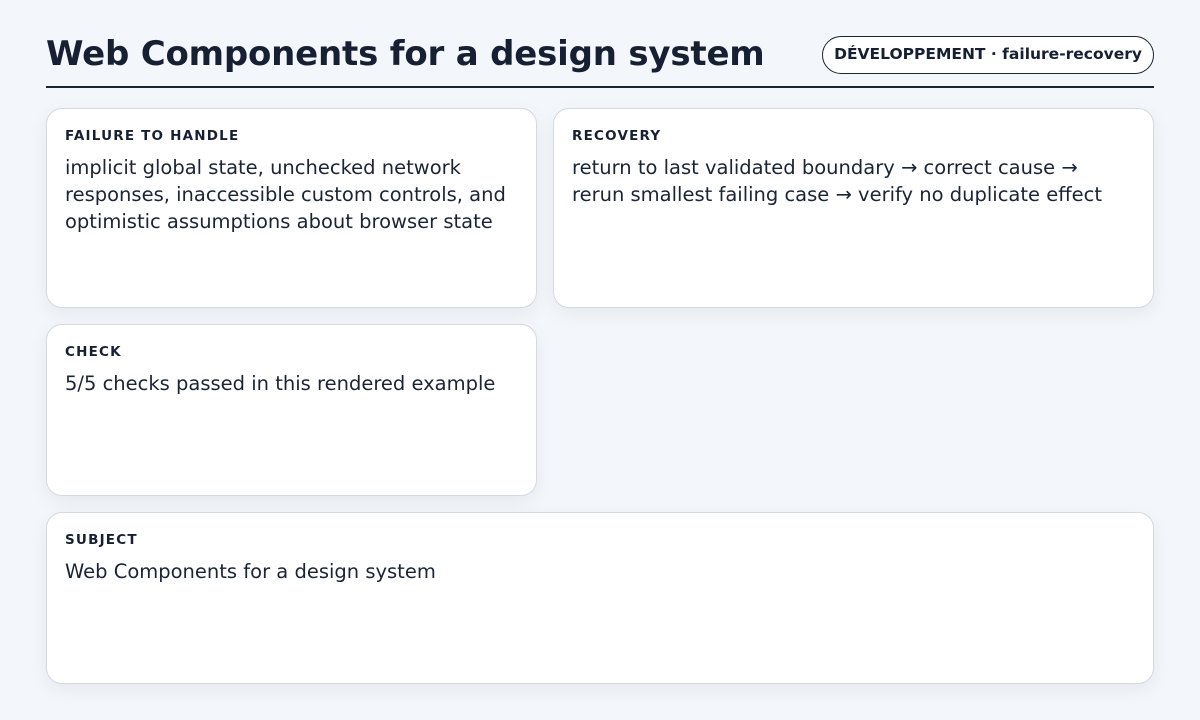 The width and height of the screenshot is (1200, 720). I want to click on recovery-card-label: RECOVERY, so click(617, 136).